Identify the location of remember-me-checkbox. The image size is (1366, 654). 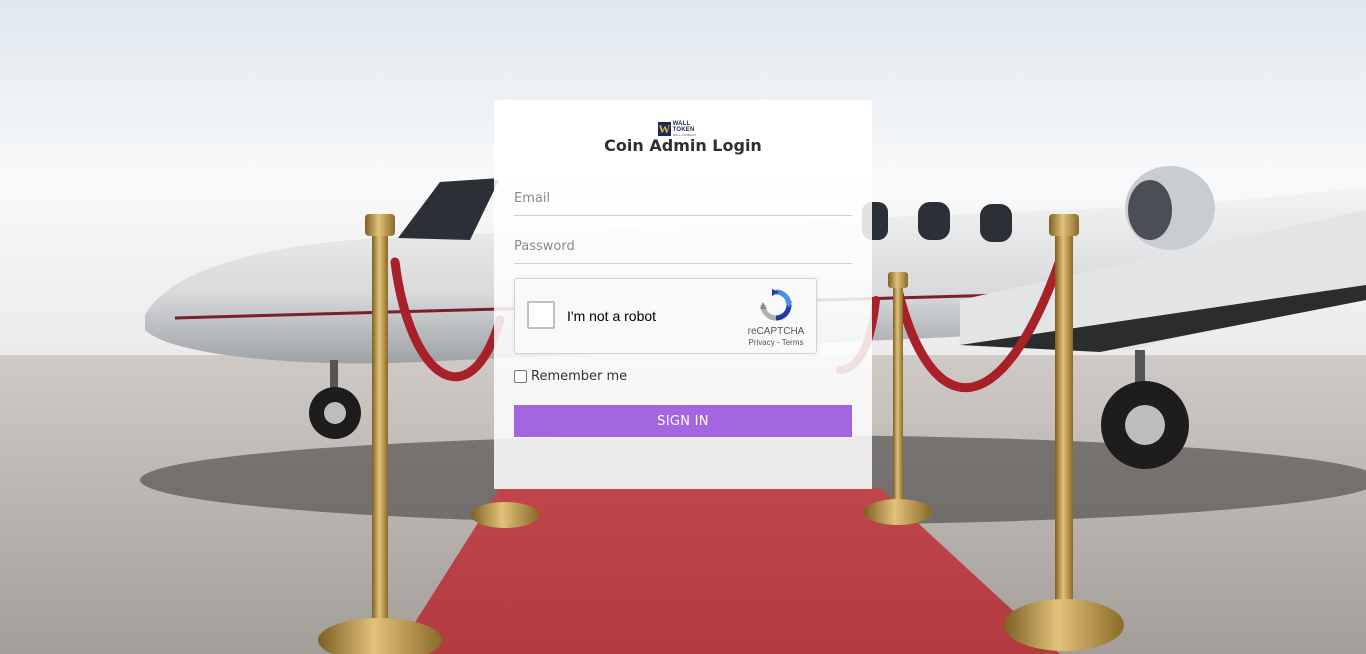
(520, 376).